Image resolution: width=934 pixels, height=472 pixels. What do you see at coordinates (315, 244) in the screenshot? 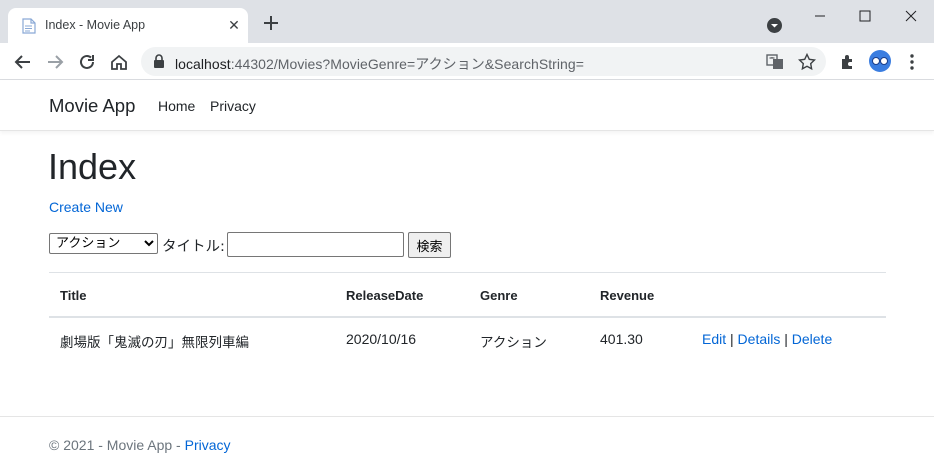
I see `title-search-input` at bounding box center [315, 244].